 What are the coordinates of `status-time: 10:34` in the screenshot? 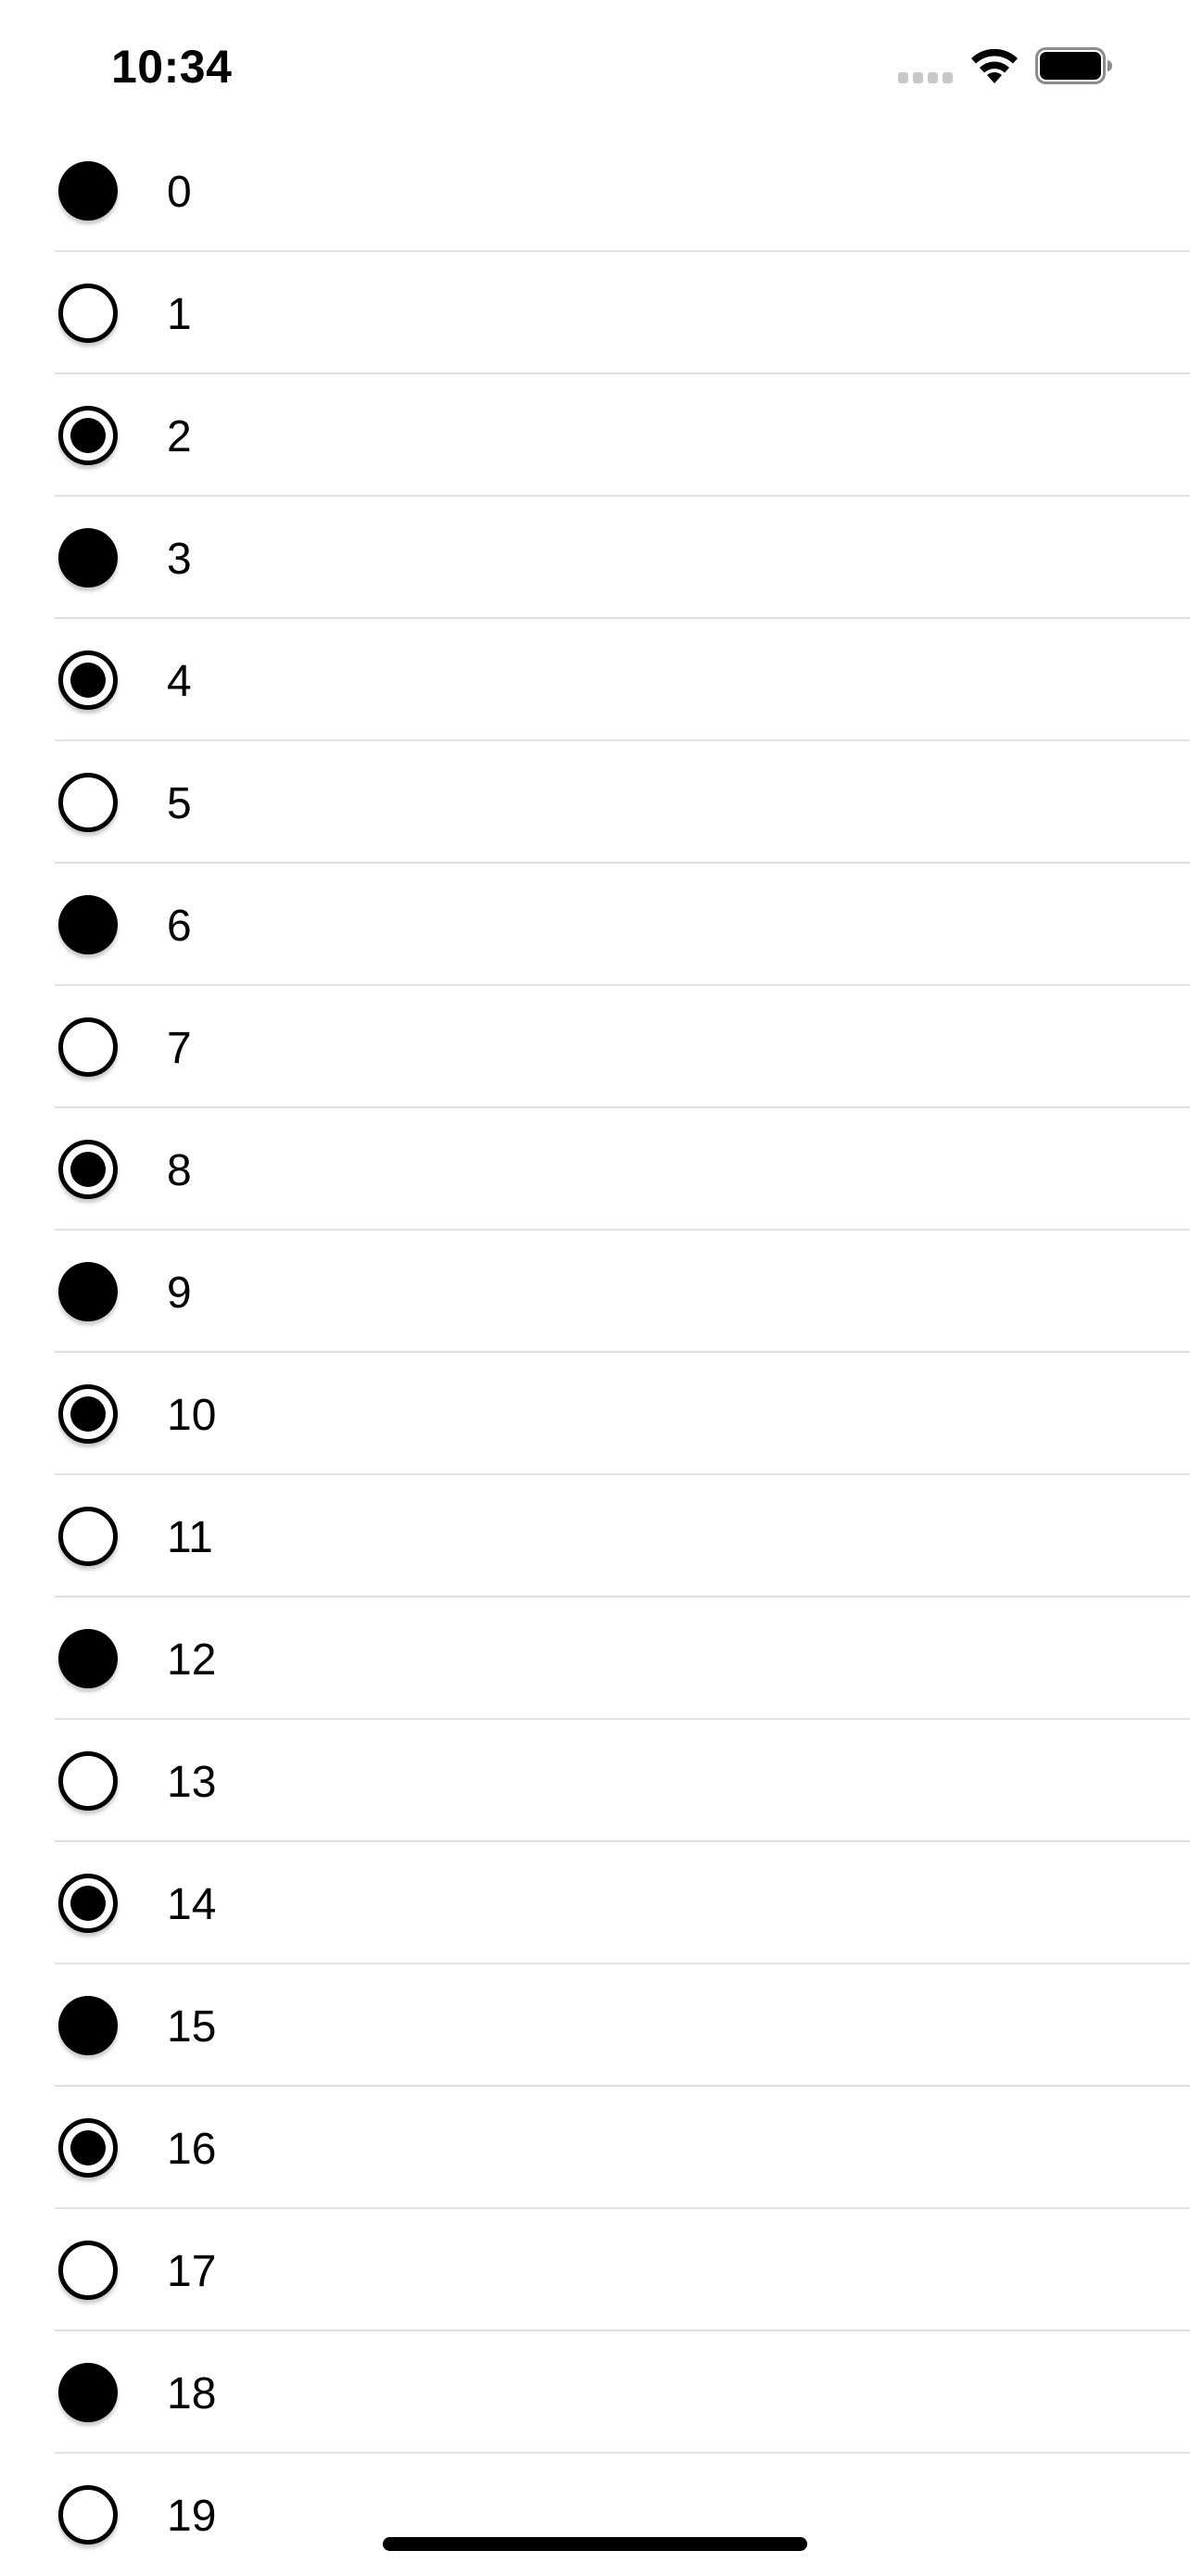 It's located at (172, 67).